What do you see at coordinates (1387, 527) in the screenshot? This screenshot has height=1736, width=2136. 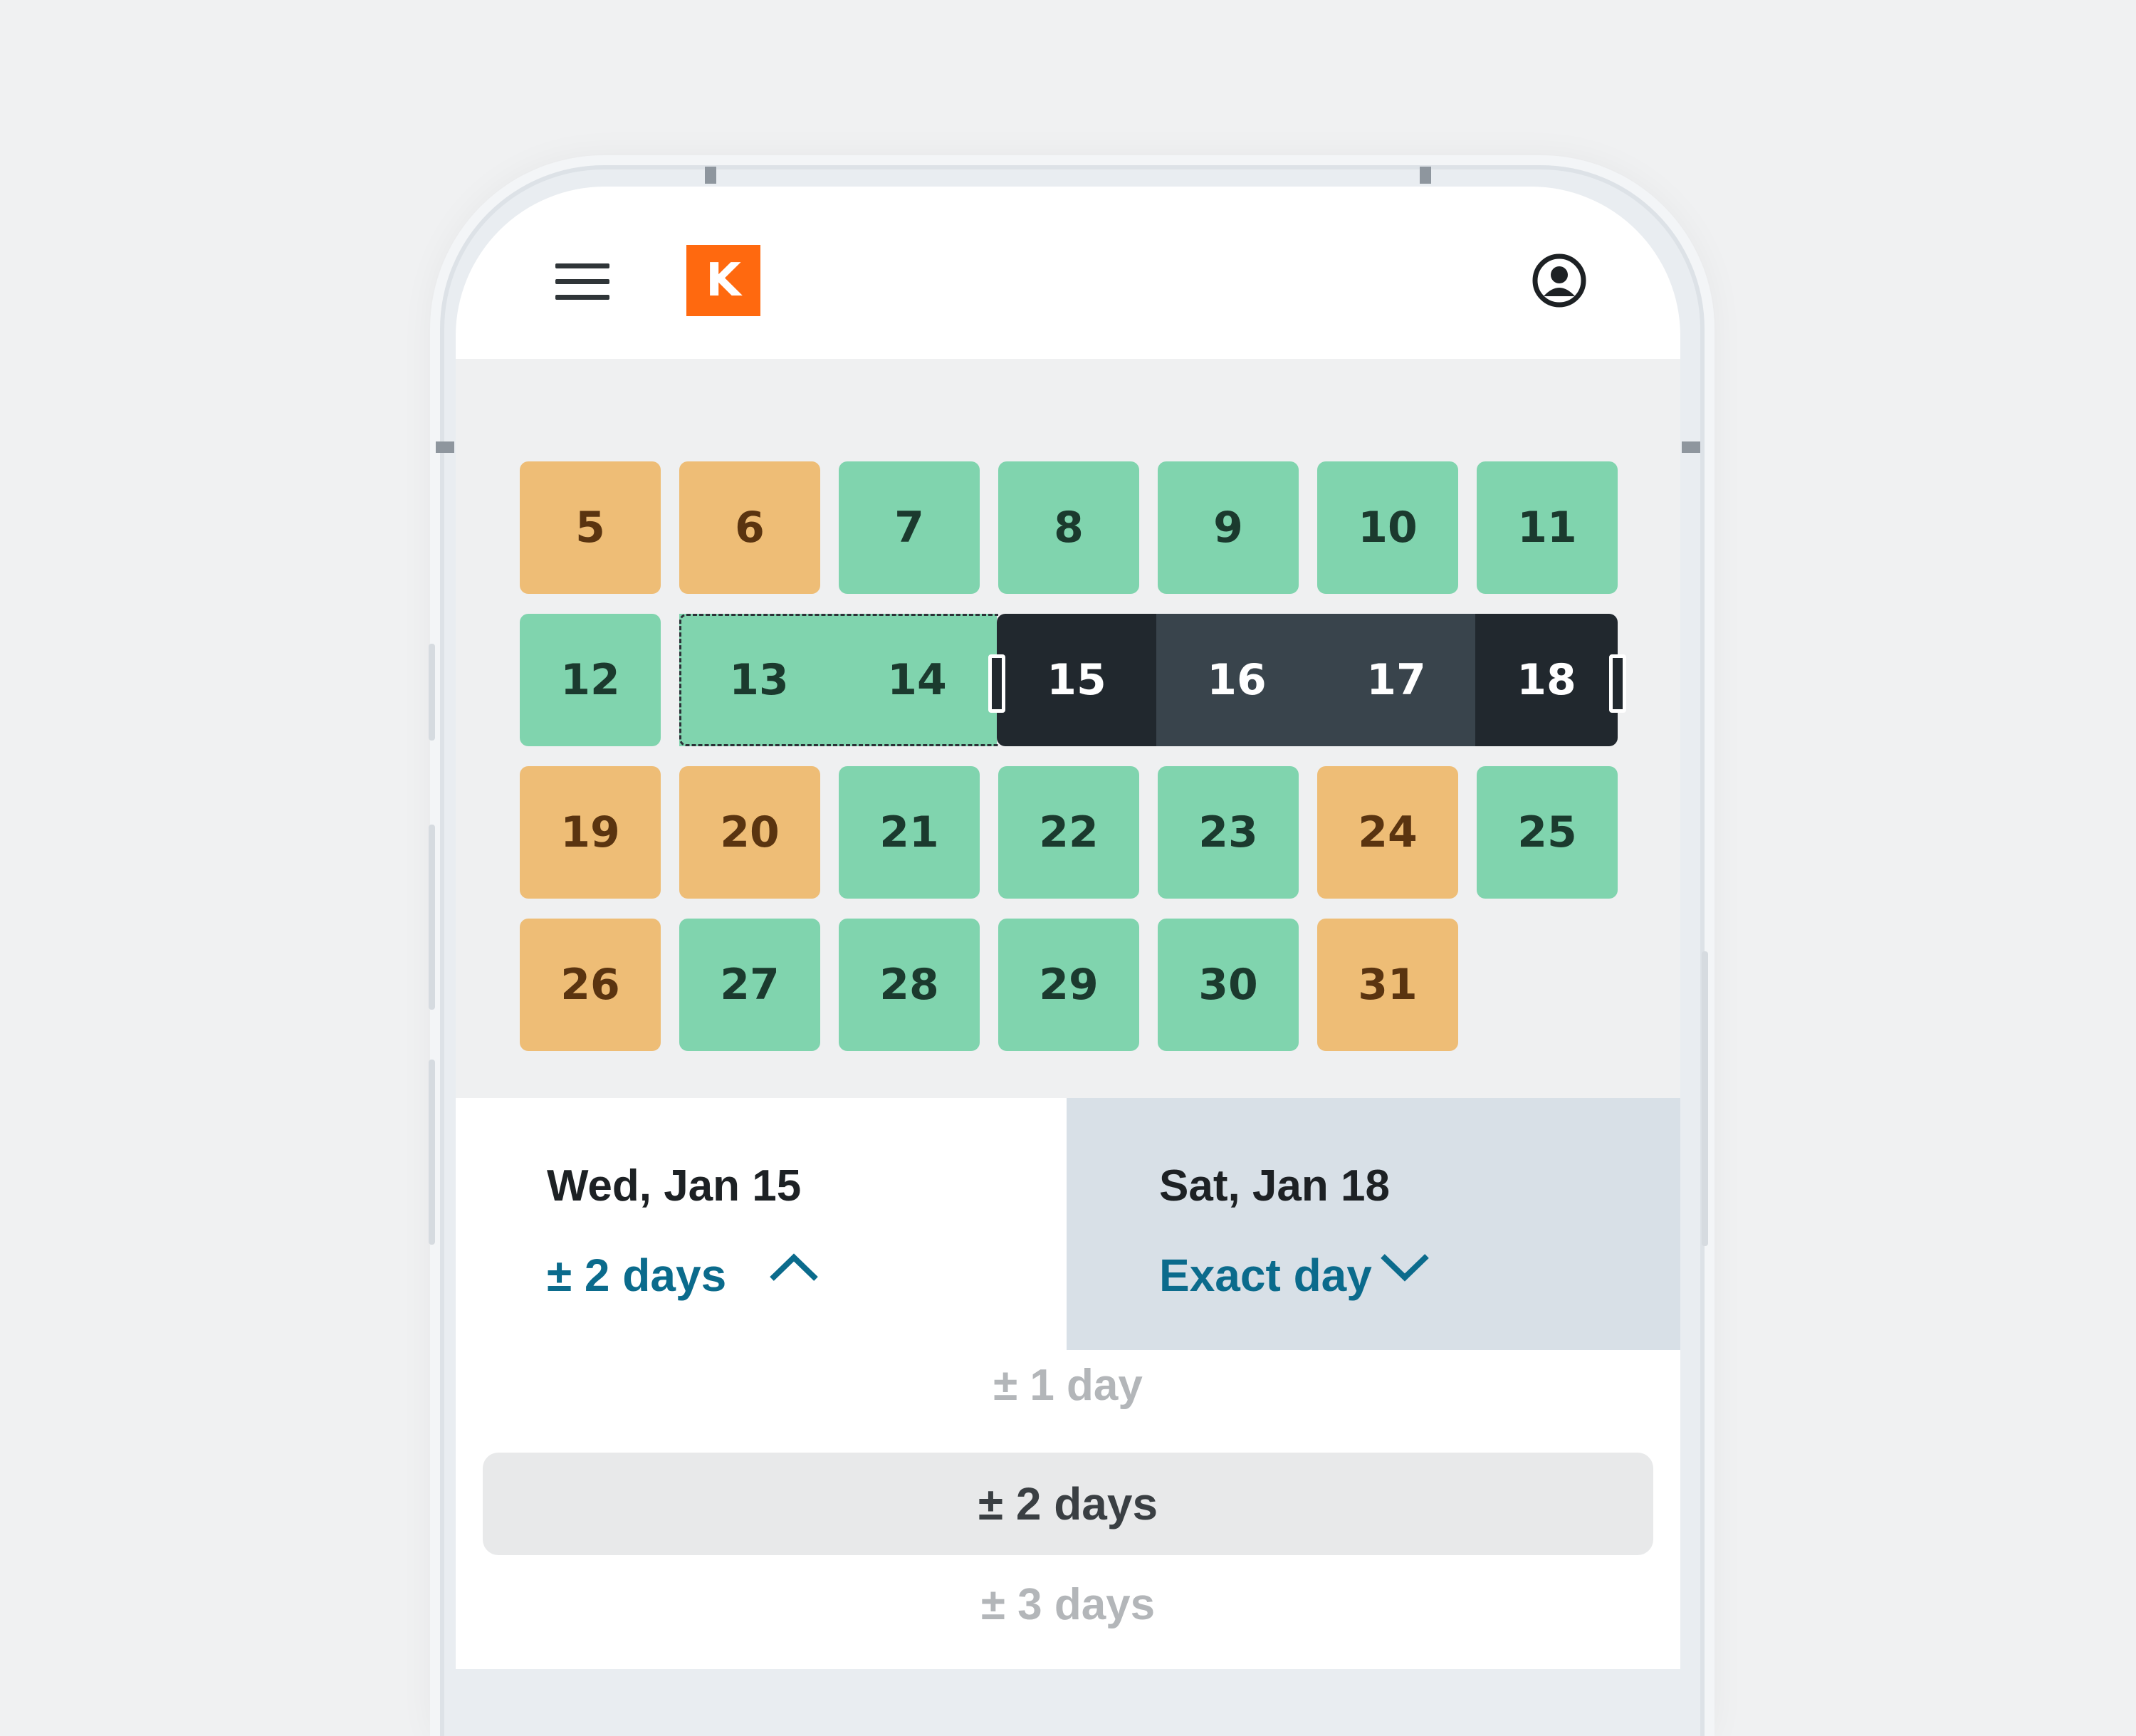 I see `calendar-day-10: 10` at bounding box center [1387, 527].